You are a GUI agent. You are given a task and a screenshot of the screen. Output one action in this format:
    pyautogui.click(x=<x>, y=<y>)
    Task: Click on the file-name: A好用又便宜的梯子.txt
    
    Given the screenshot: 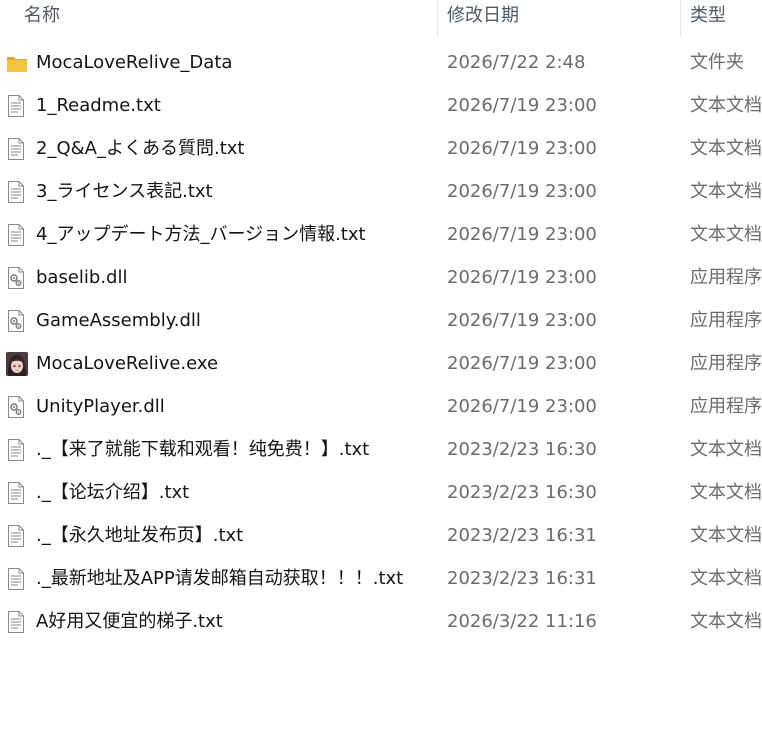 What is the action you would take?
    pyautogui.click(x=234, y=621)
    